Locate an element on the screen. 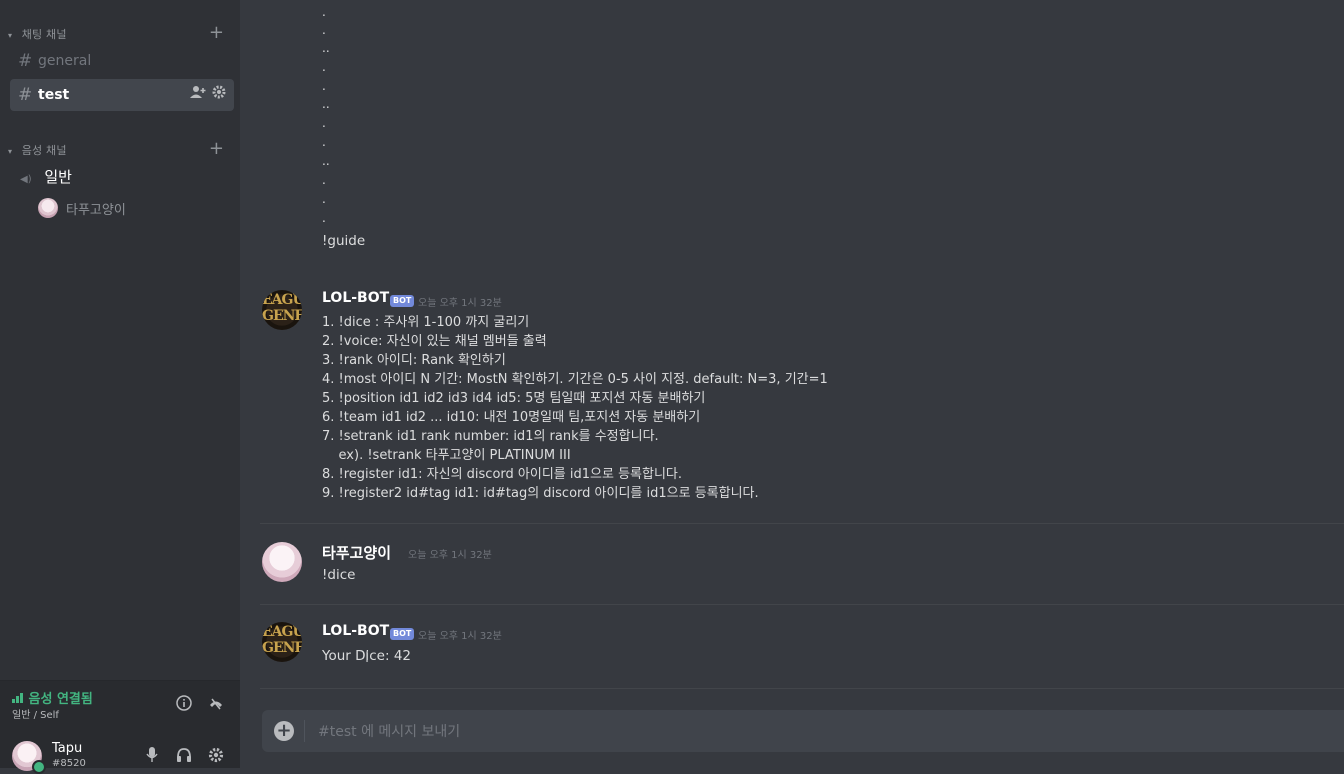 The image size is (1344, 774). mute-button is located at coordinates (152, 755).